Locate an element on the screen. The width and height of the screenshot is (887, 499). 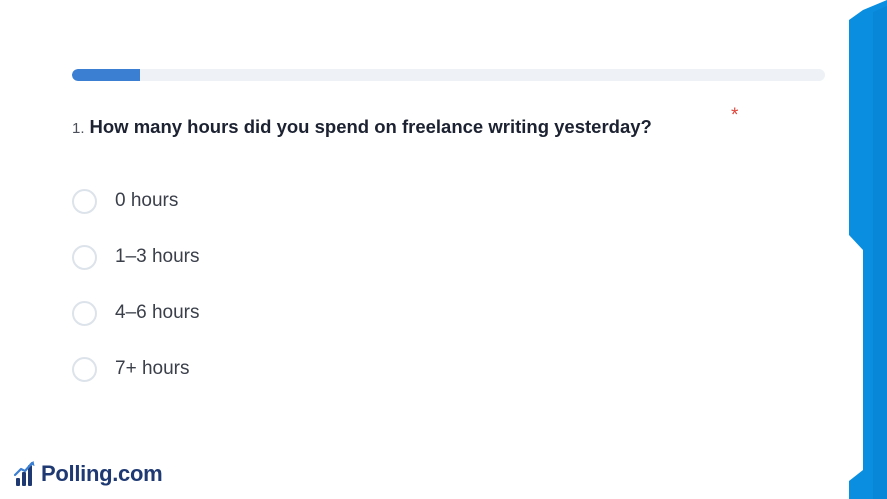
brand-name: Polling.com is located at coordinates (102, 473).